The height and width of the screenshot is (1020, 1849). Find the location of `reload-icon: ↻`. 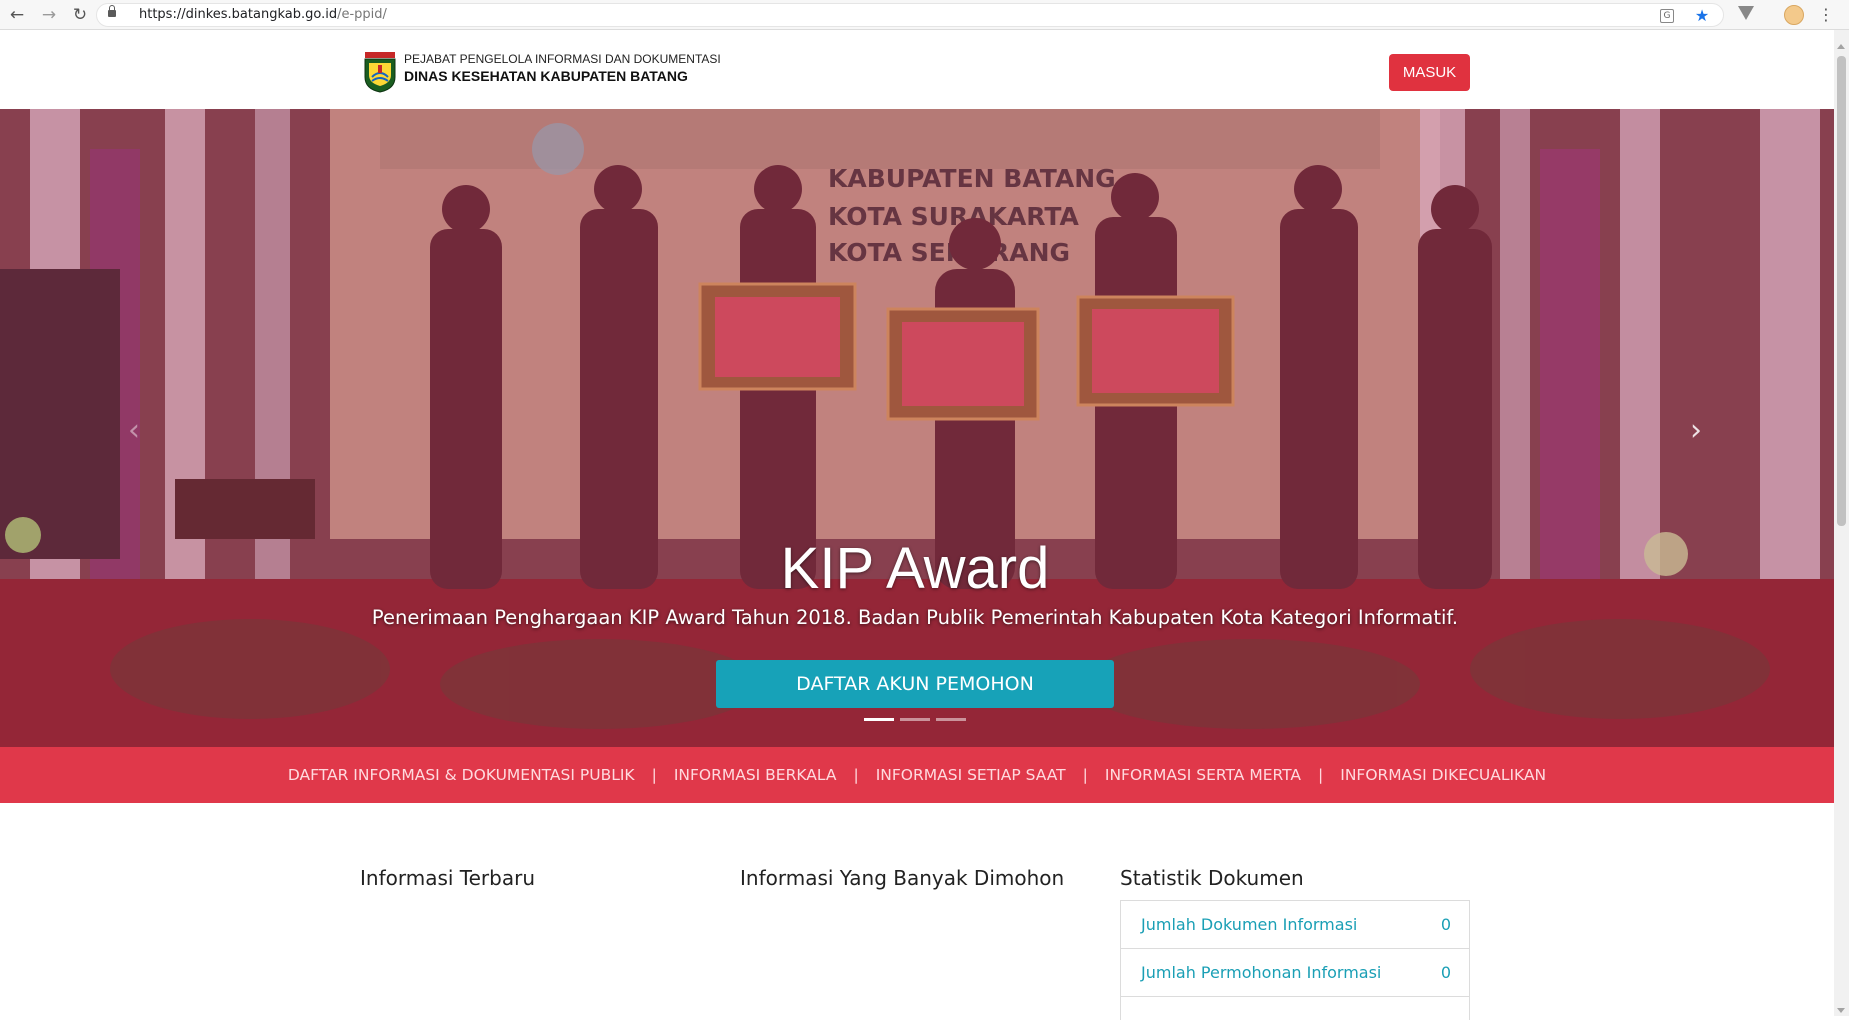

reload-icon: ↻ is located at coordinates (80, 15).